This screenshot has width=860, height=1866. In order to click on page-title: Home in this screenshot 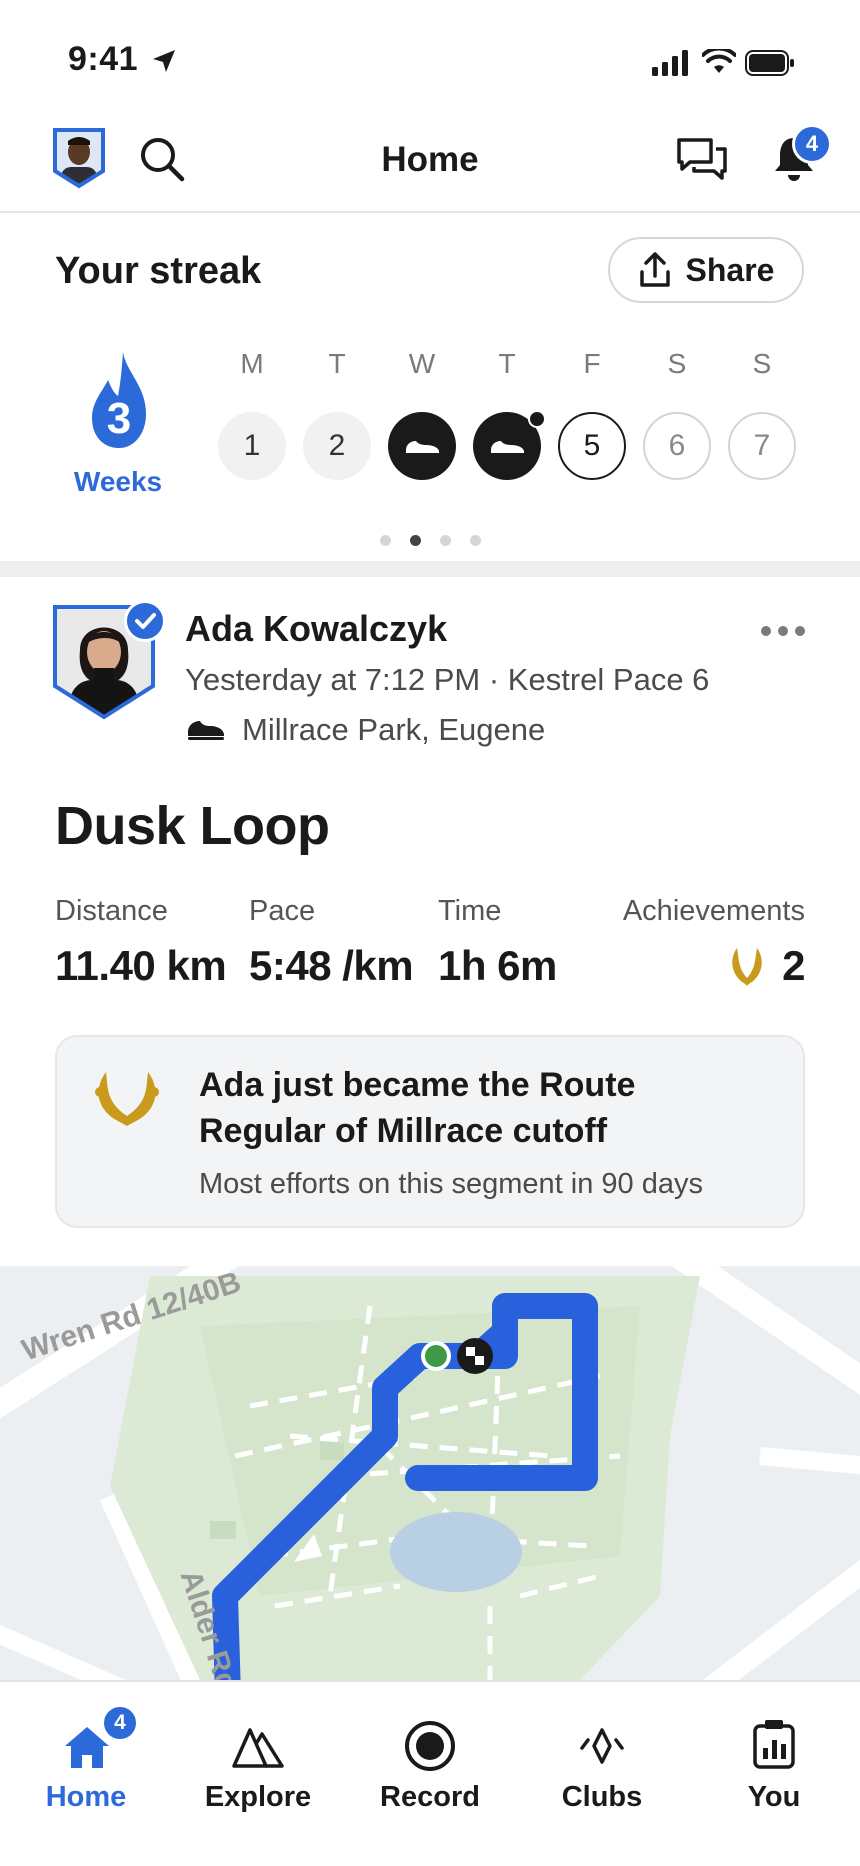, I will do `click(430, 159)`.